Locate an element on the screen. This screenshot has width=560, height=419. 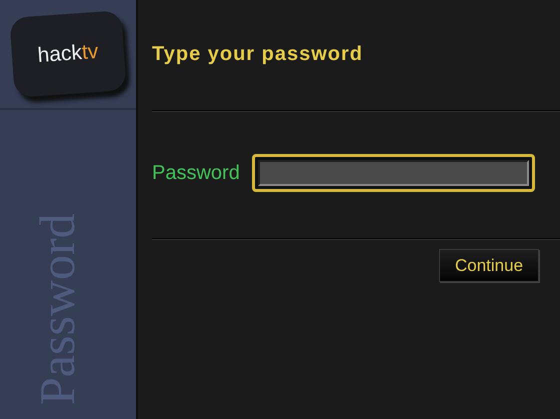
field-label: Password is located at coordinates (196, 173).